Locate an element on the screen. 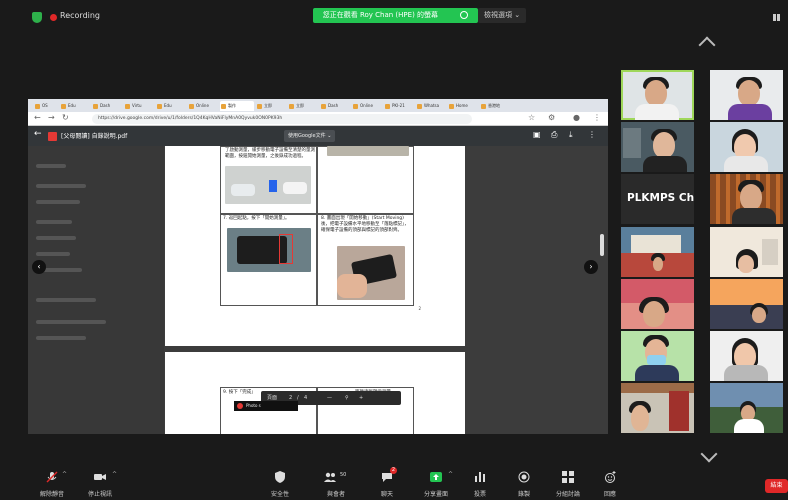 The image size is (788, 500). pdf-scrollbar is located at coordinates (602, 245).